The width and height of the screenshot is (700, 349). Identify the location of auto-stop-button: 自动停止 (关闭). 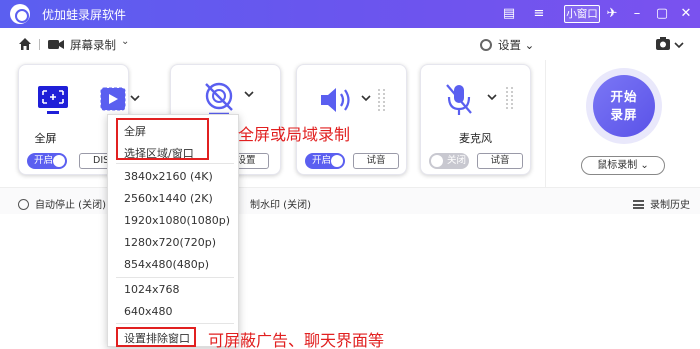
(62, 203).